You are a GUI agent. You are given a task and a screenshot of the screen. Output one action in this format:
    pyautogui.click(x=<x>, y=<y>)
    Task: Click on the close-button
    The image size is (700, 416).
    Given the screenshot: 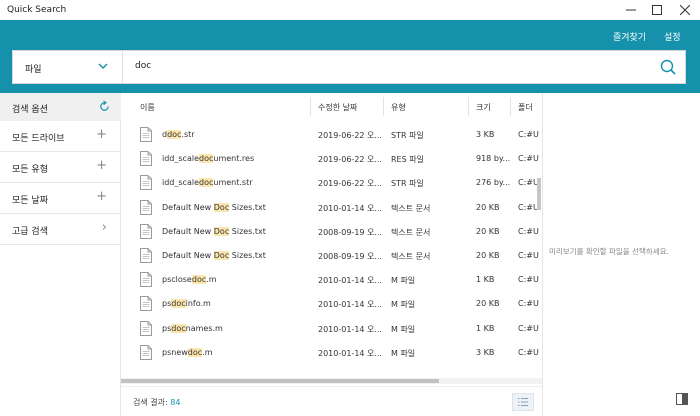 What is the action you would take?
    pyautogui.click(x=685, y=10)
    